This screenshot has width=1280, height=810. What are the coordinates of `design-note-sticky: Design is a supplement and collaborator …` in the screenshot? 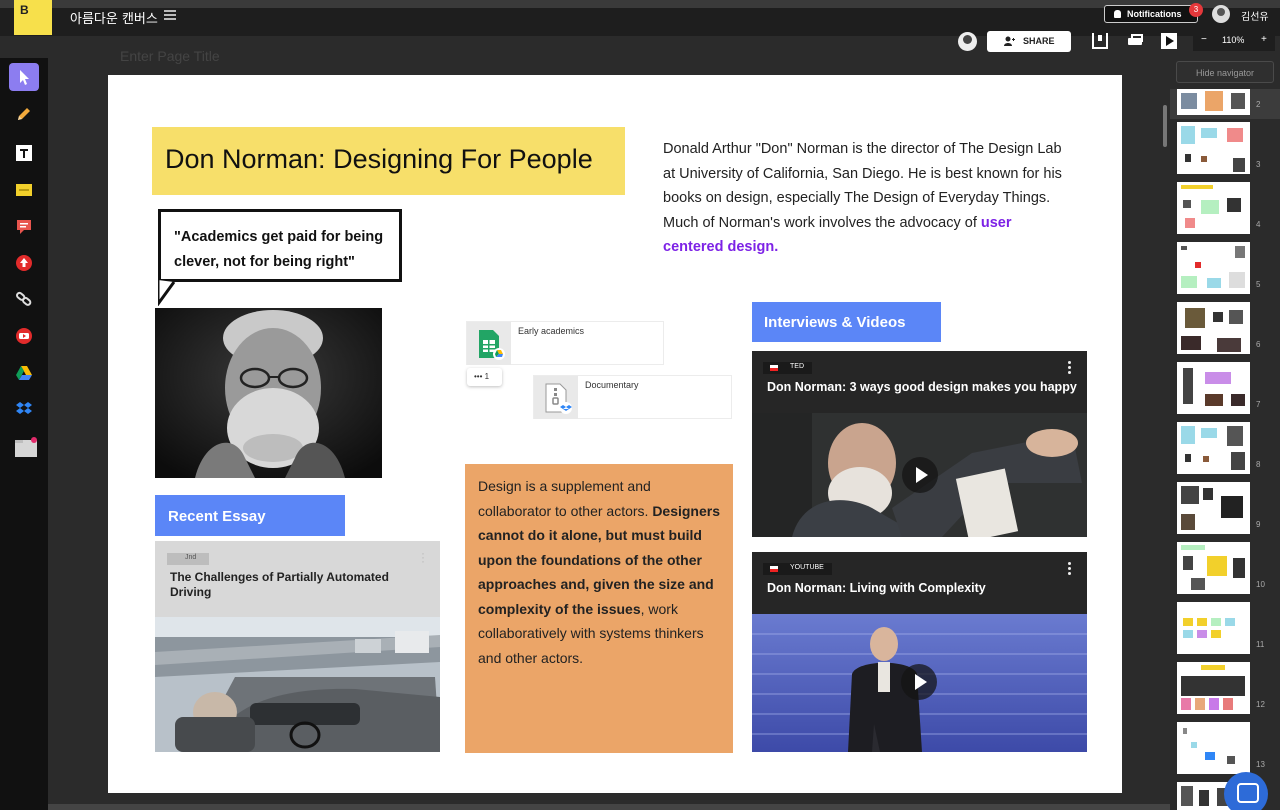 It's located at (599, 608).